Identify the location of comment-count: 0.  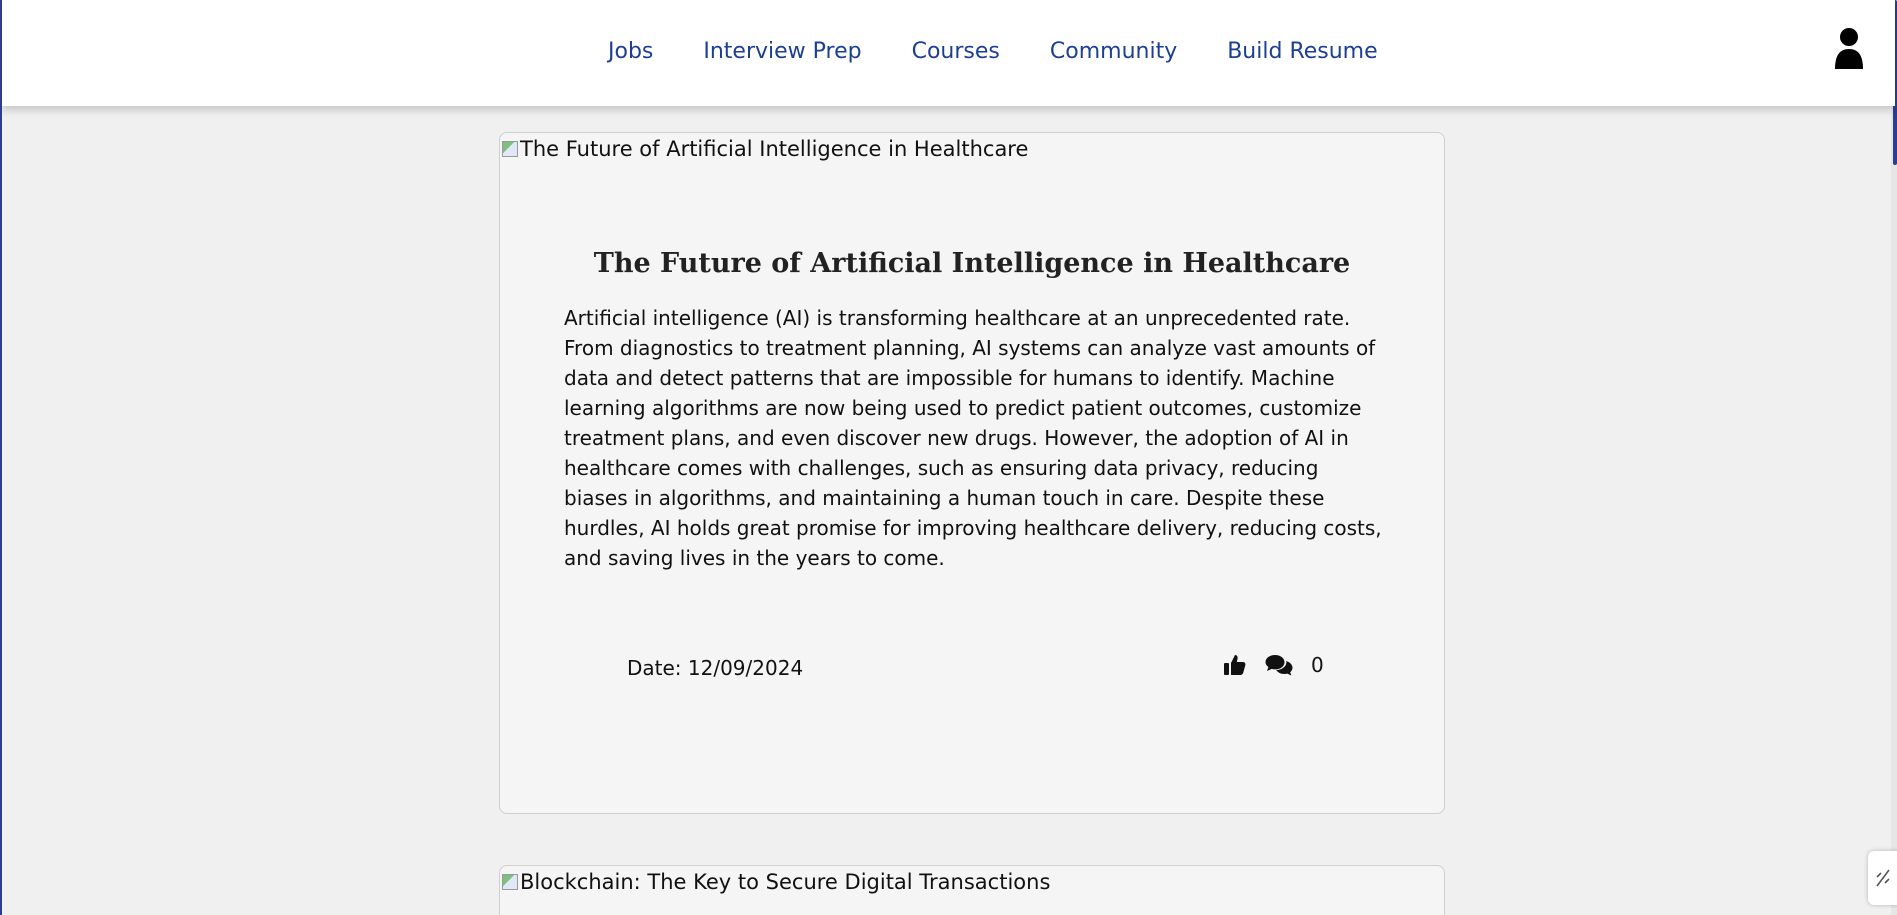
(1317, 665).